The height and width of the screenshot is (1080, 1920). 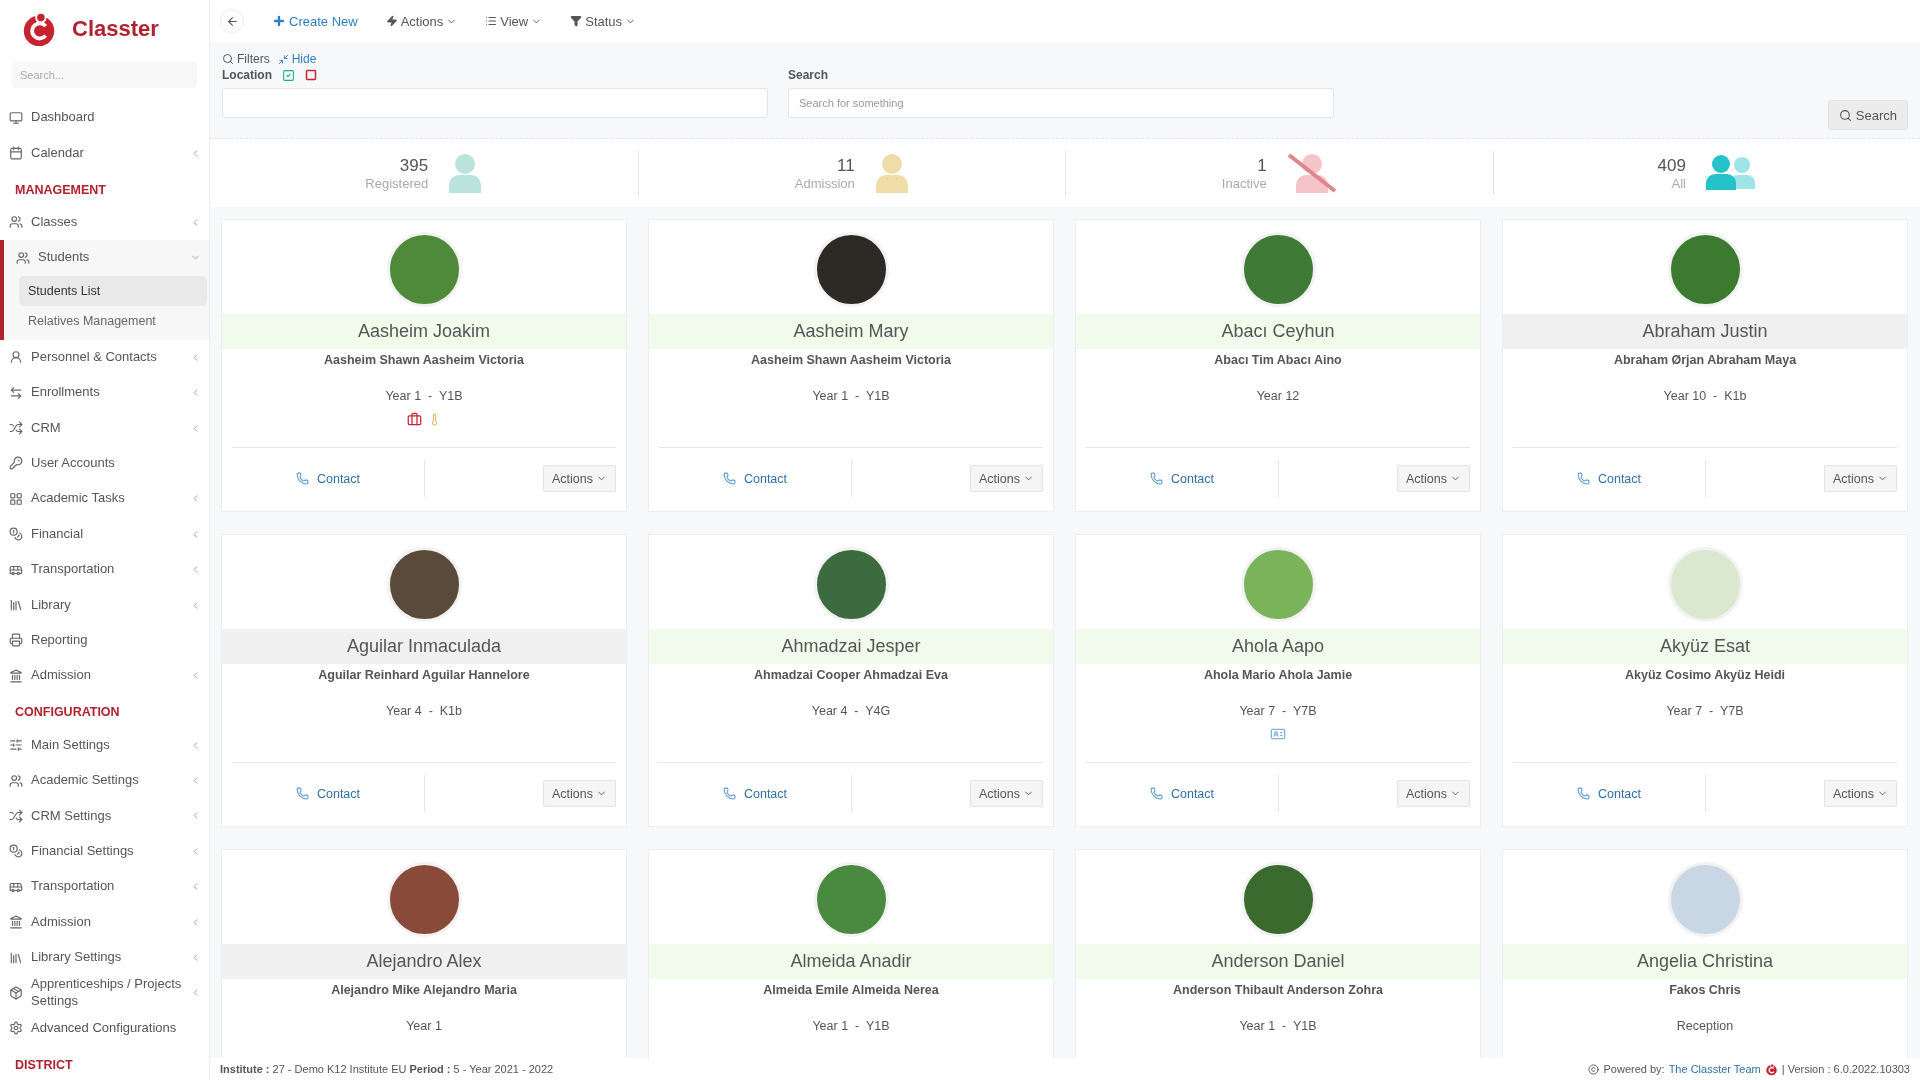 What do you see at coordinates (1705, 396) in the screenshot?
I see `class-text: Year 10 - K1b` at bounding box center [1705, 396].